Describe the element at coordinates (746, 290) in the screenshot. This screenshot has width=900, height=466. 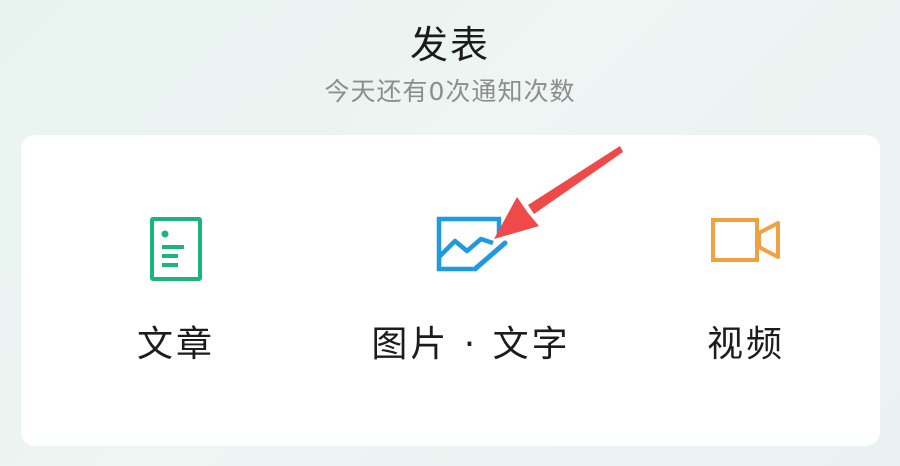
I see `publish-video-button: 视频` at that location.